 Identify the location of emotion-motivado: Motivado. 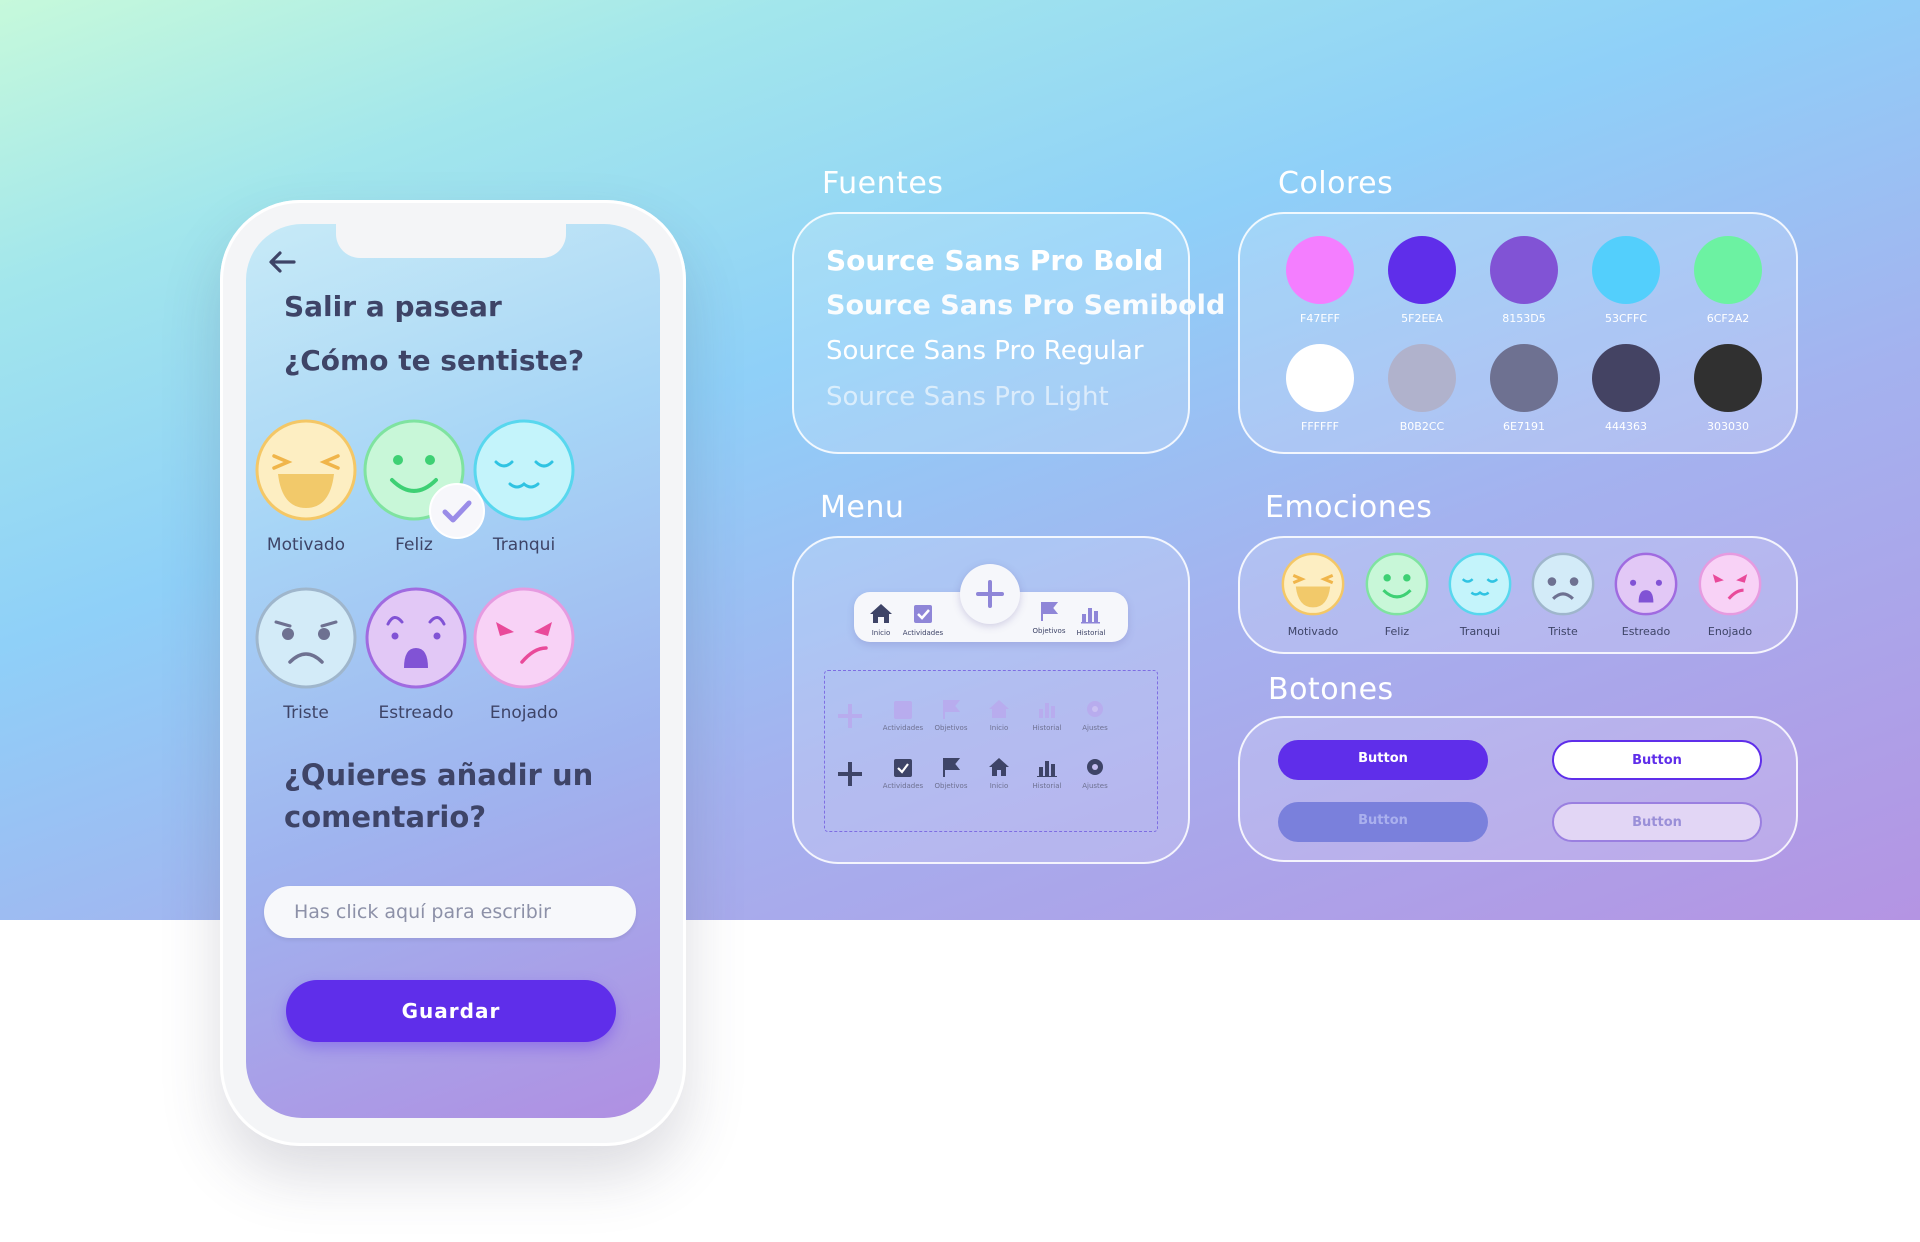
(306, 486).